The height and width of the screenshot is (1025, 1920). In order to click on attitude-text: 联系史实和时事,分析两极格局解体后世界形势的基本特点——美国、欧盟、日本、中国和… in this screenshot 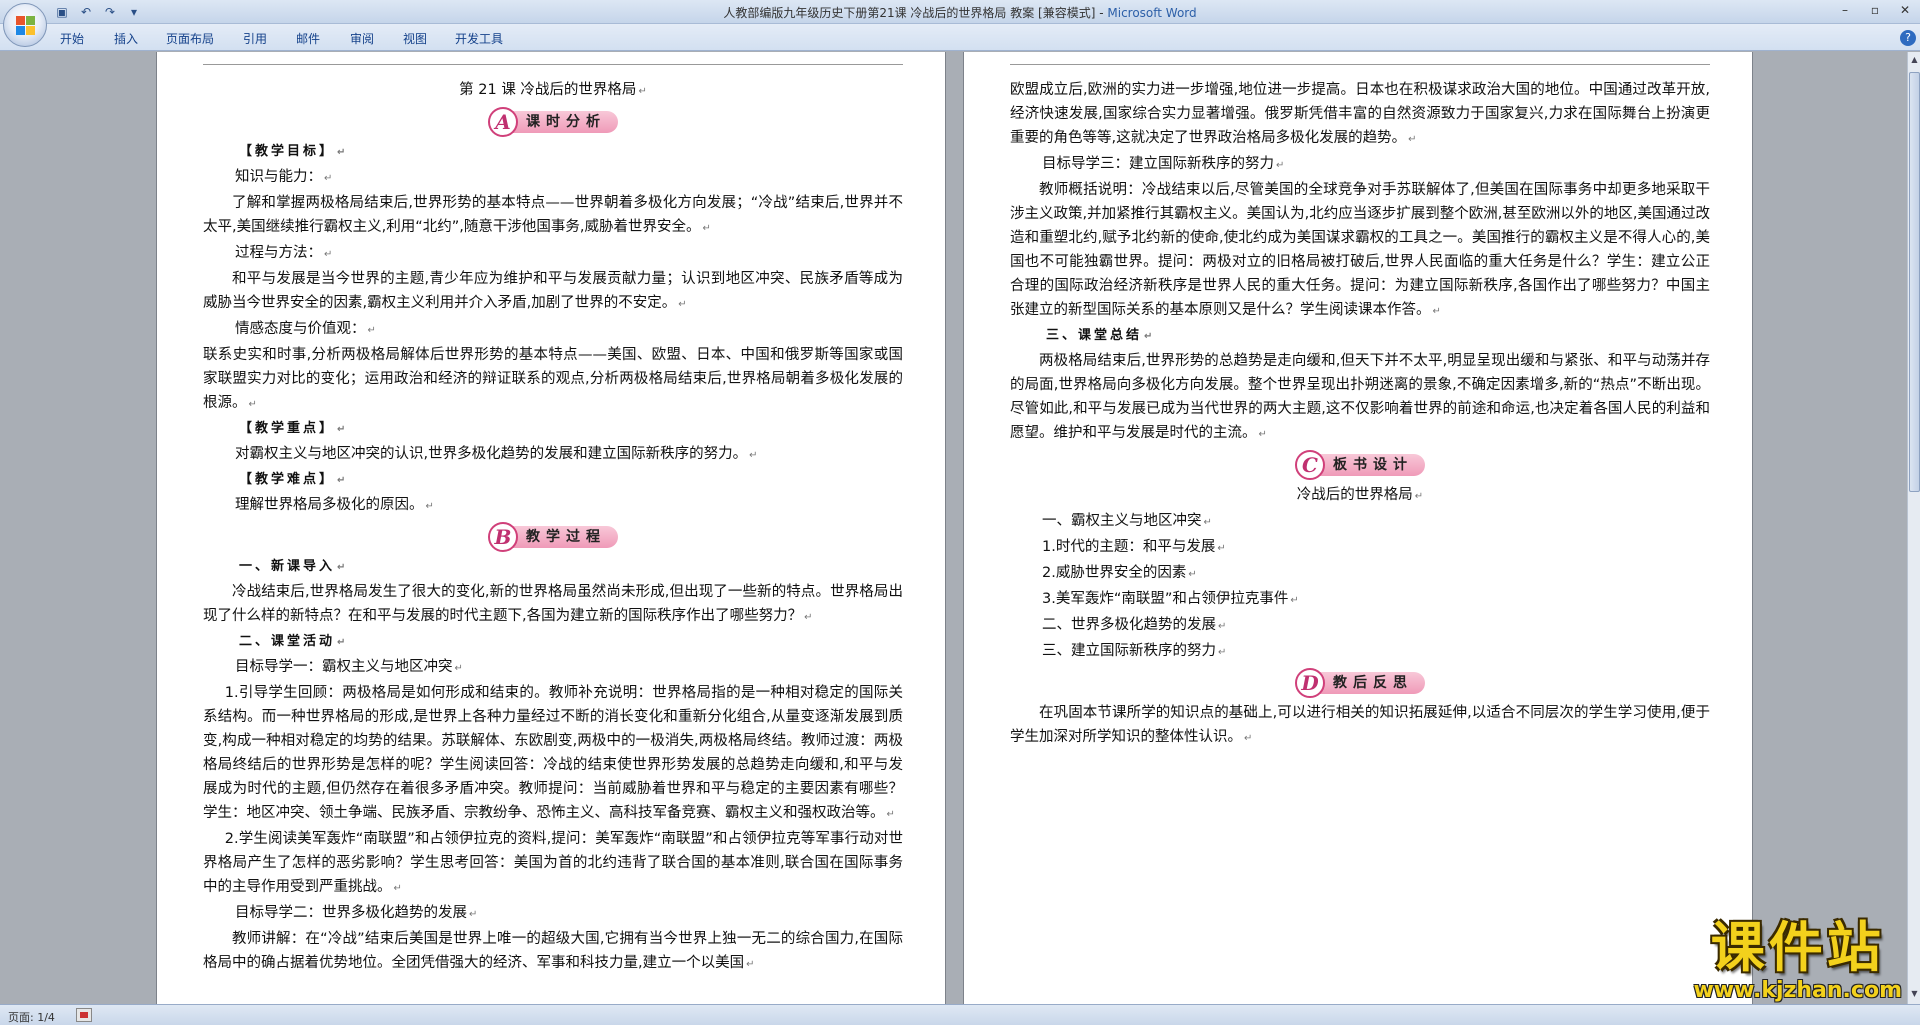, I will do `click(553, 379)`.